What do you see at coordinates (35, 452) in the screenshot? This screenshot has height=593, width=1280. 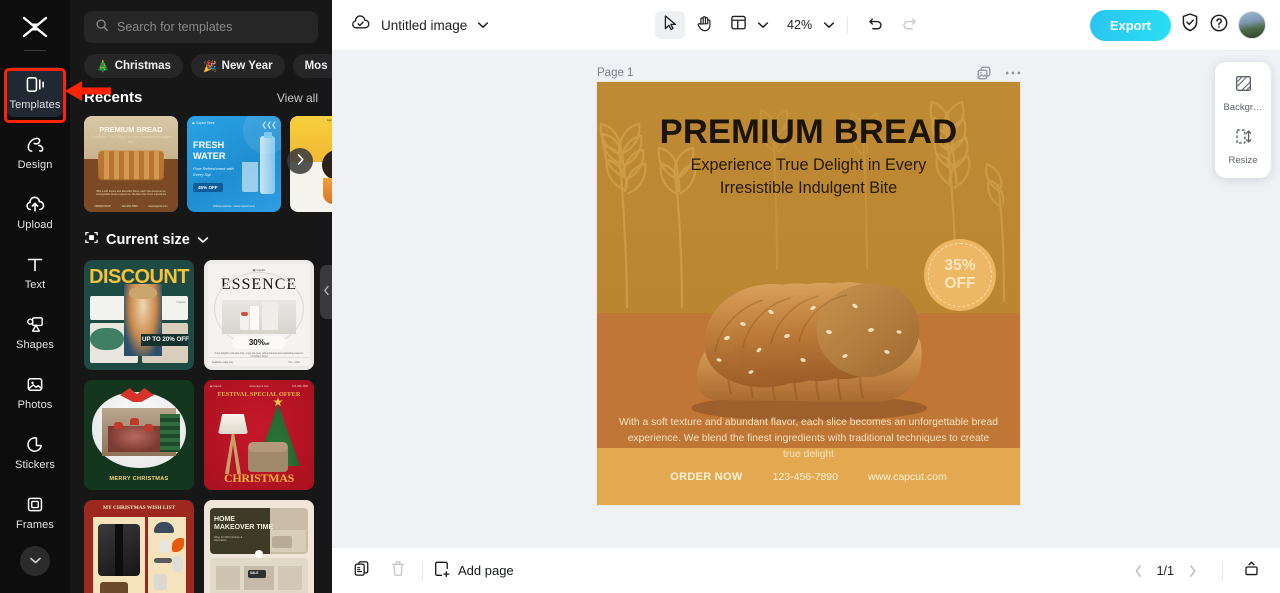 I see `sidebar-item-stickers: Stickers` at bounding box center [35, 452].